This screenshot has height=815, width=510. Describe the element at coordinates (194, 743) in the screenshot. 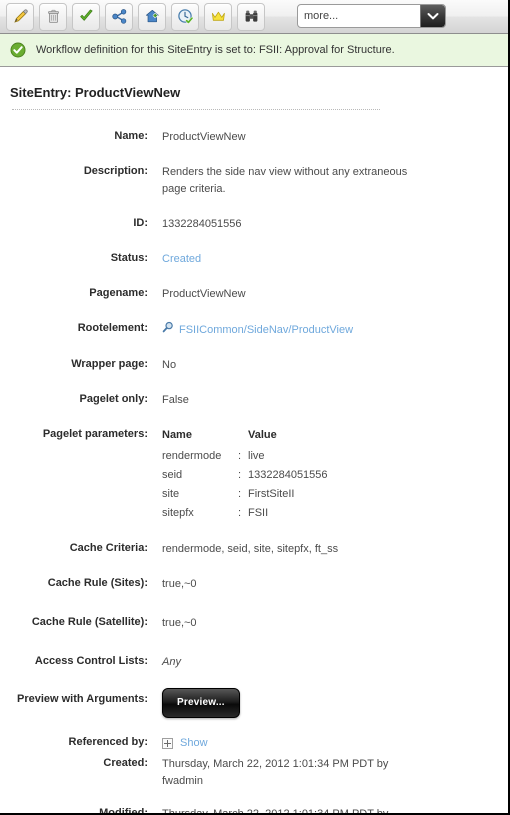

I see `referenced-by-show-link: Show` at that location.